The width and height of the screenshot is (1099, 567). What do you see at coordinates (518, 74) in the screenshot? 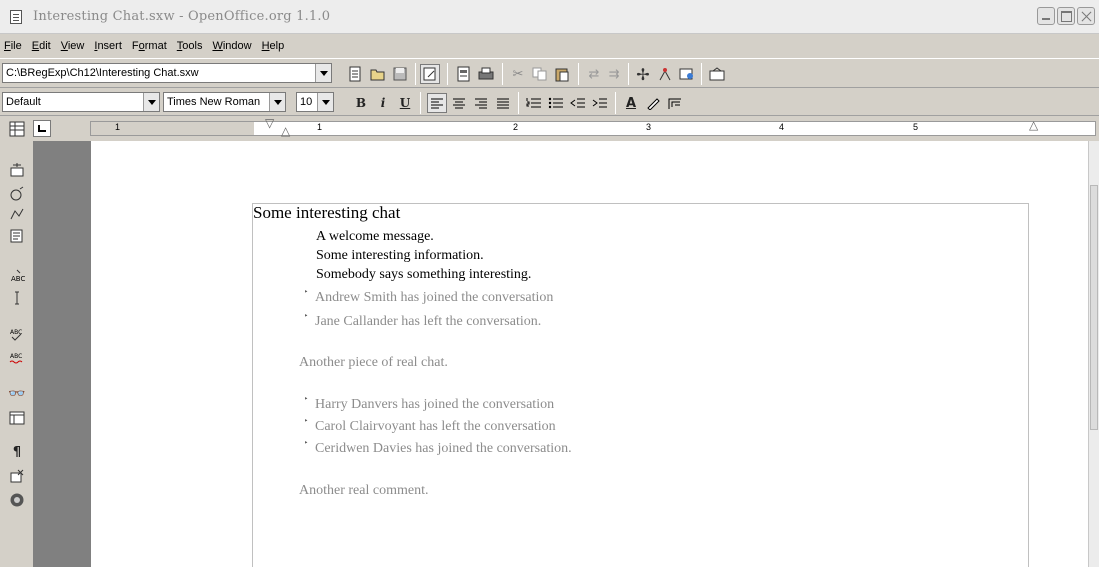
I see `cut-icon: ✂` at bounding box center [518, 74].